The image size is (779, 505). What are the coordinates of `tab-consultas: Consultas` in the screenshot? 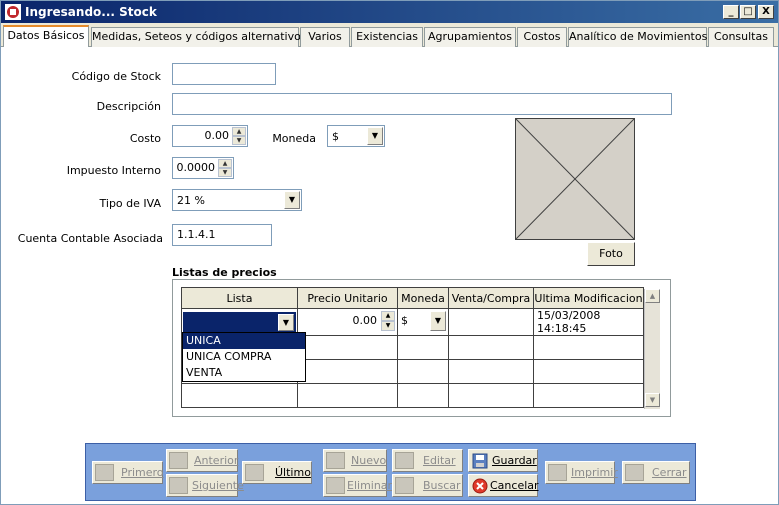 It's located at (741, 37).